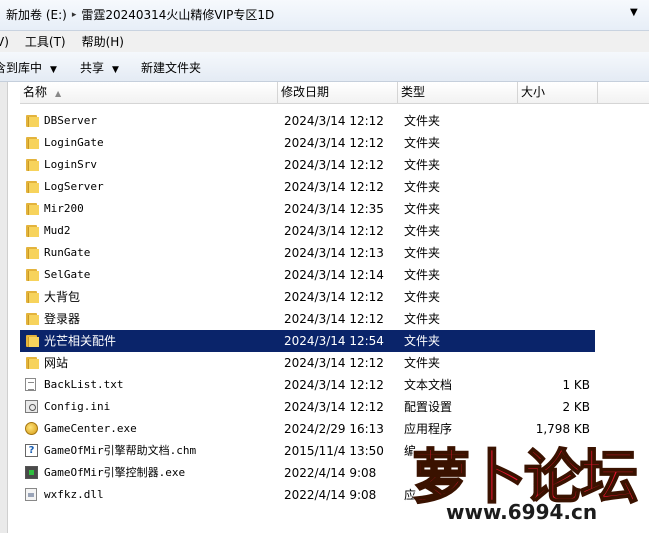  Describe the element at coordinates (70, 164) in the screenshot. I see `file-name: LoginSrv` at that location.